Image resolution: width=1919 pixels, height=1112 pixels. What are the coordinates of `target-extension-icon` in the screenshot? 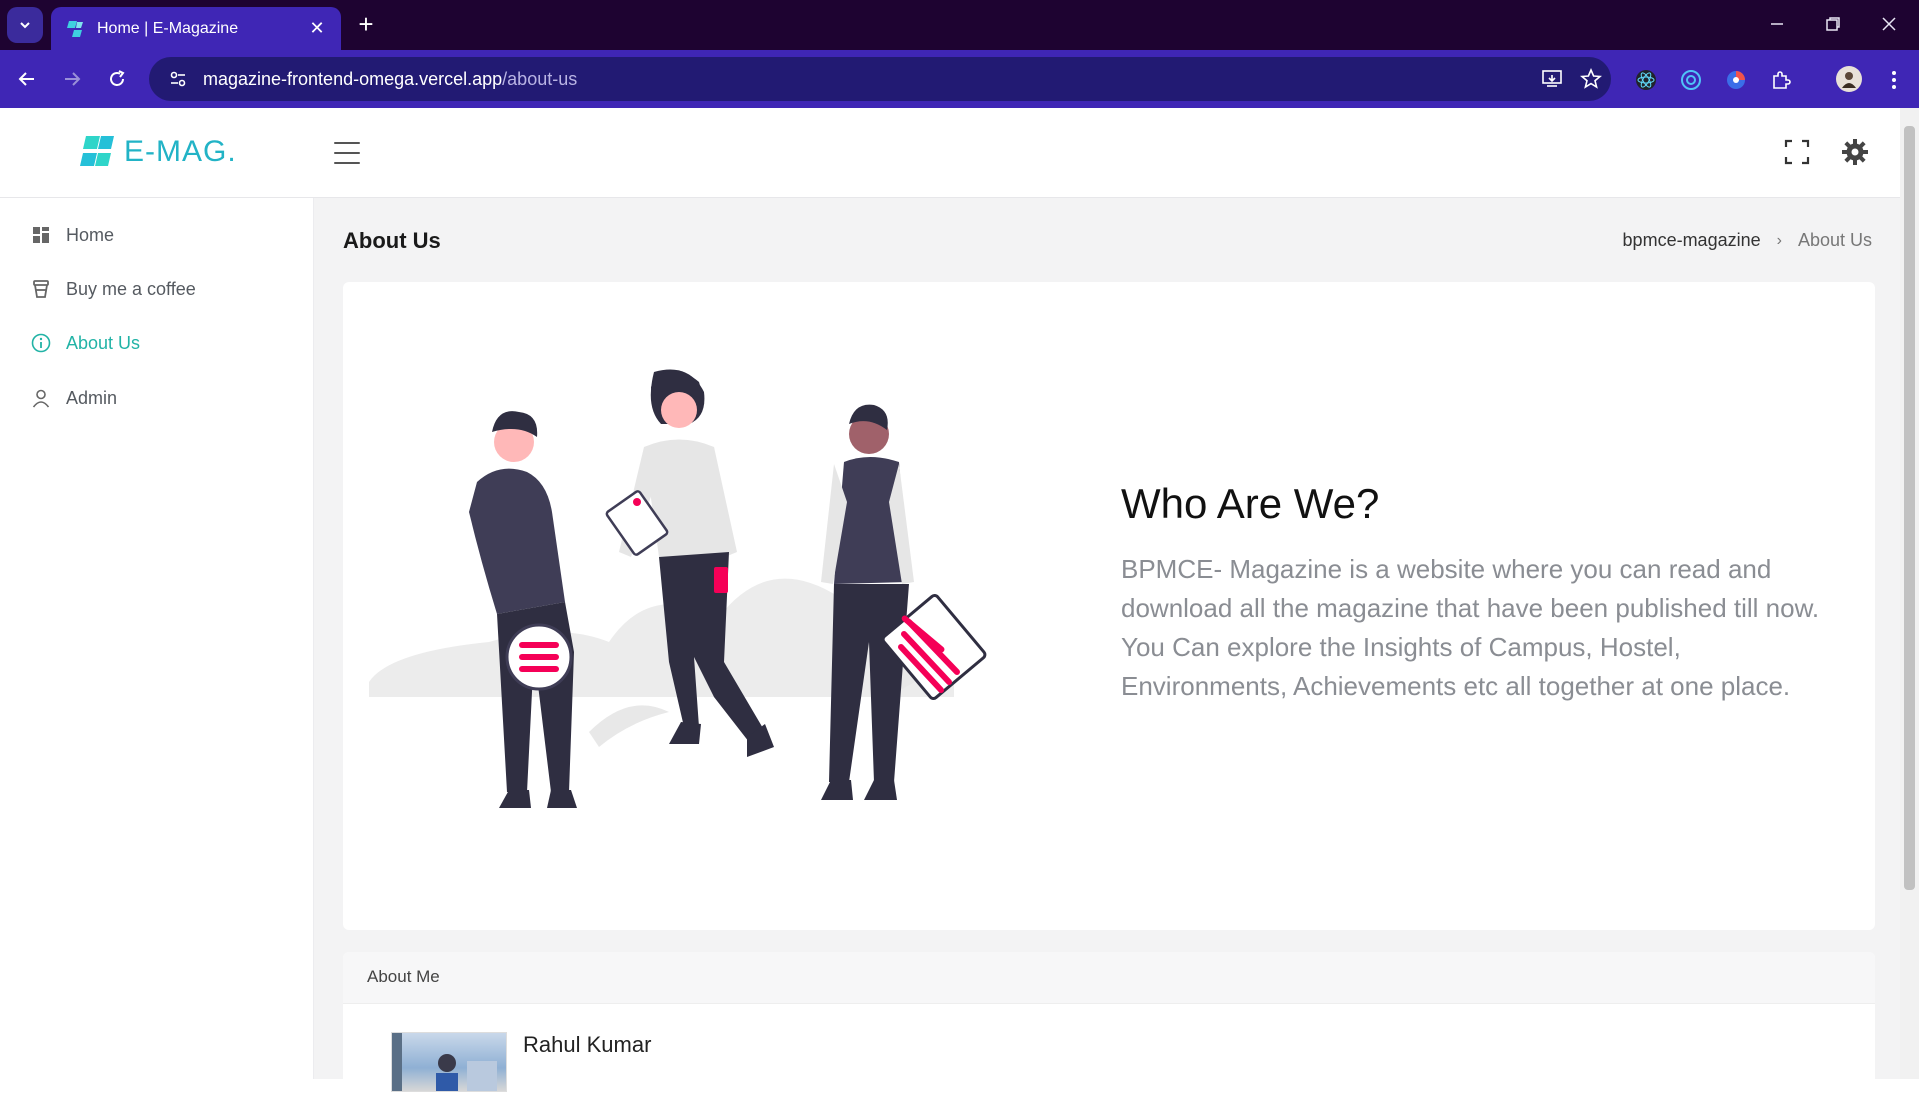 It's located at (1691, 80).